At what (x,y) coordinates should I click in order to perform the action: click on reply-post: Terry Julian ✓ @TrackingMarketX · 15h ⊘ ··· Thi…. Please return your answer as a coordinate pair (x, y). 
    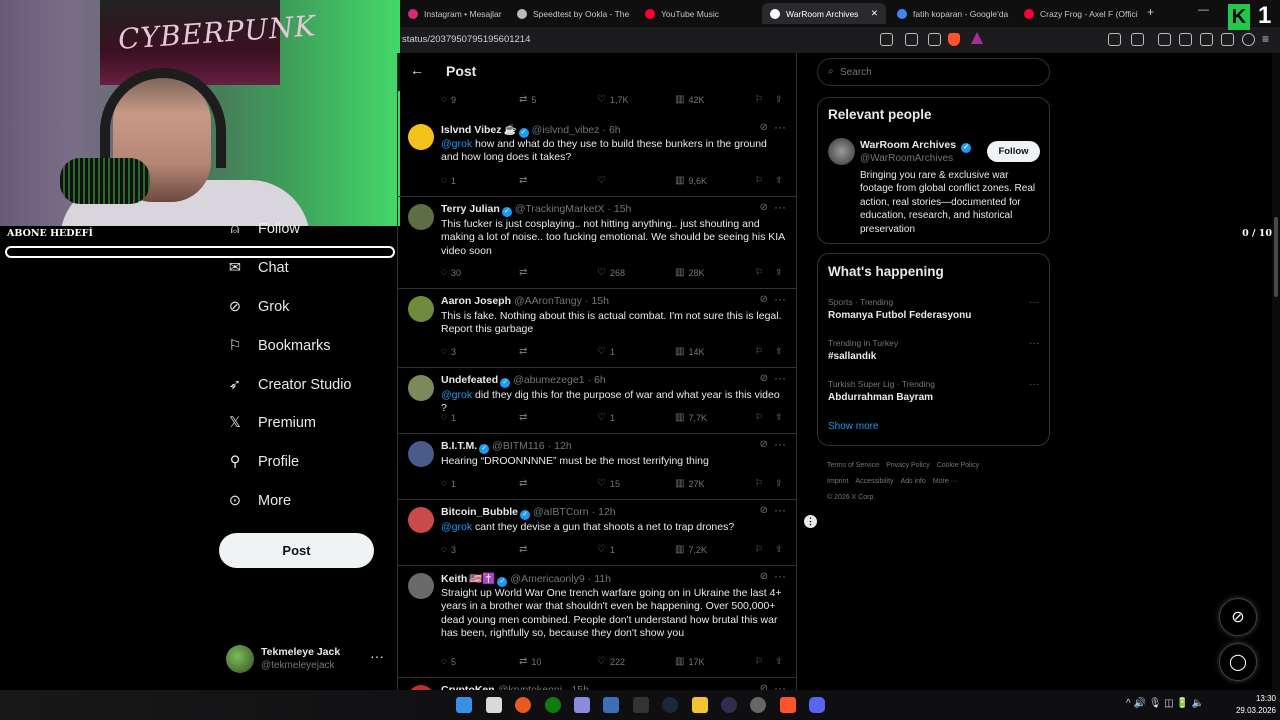
    Looking at the image, I should click on (597, 243).